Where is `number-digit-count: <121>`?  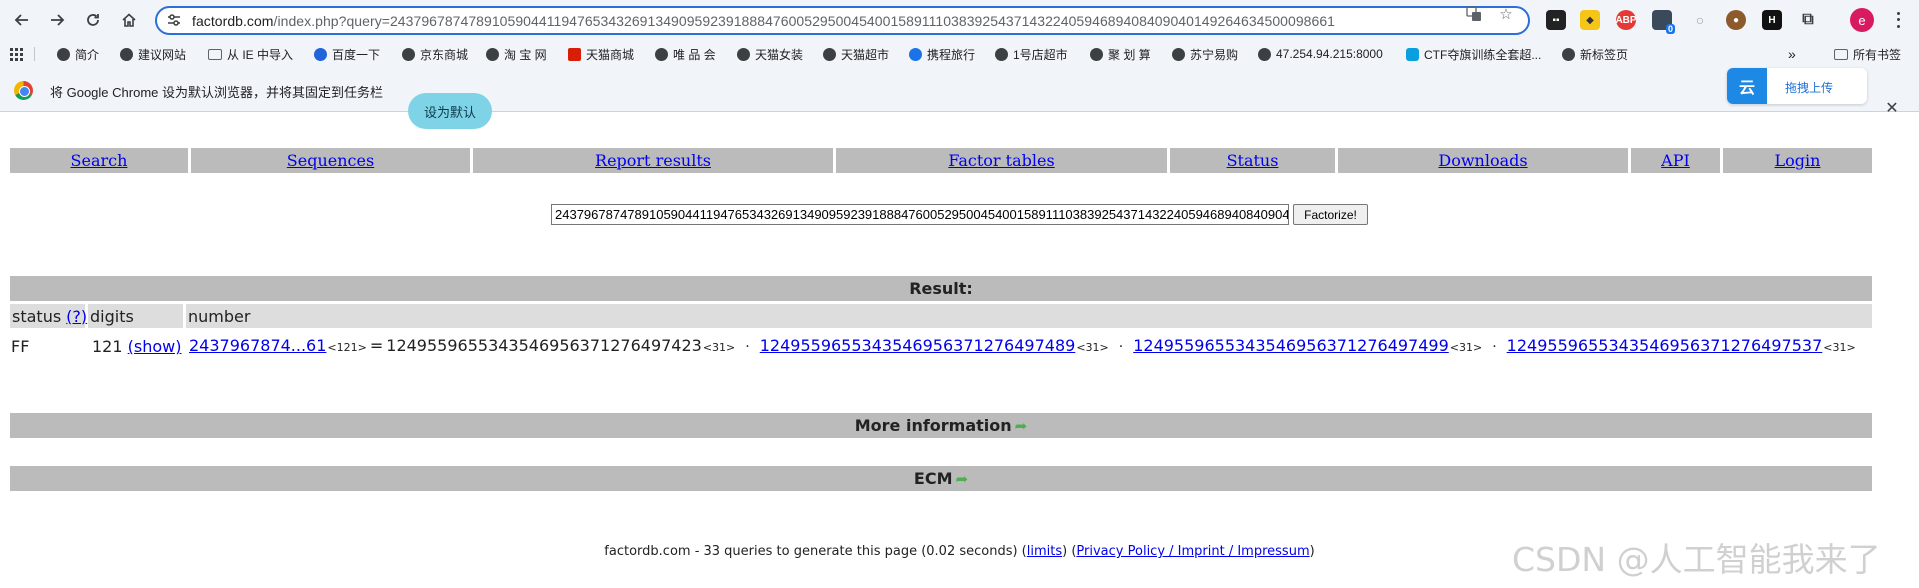 number-digit-count: <121> is located at coordinates (347, 347).